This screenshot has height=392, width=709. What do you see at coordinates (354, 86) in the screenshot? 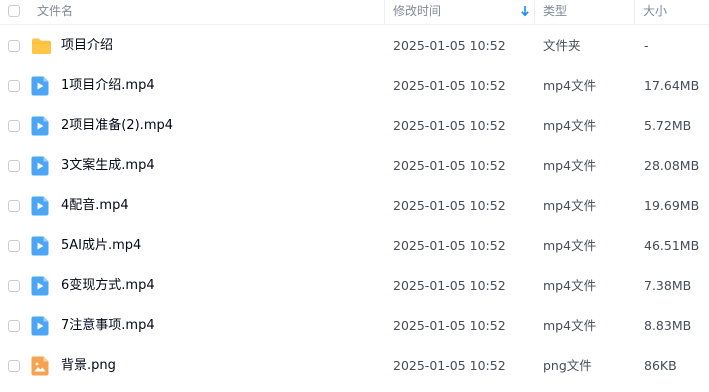
I see `file-row: 1项目介绍.mp4 2025-01-05 10:52 mp4文件 17.64MB` at bounding box center [354, 86].